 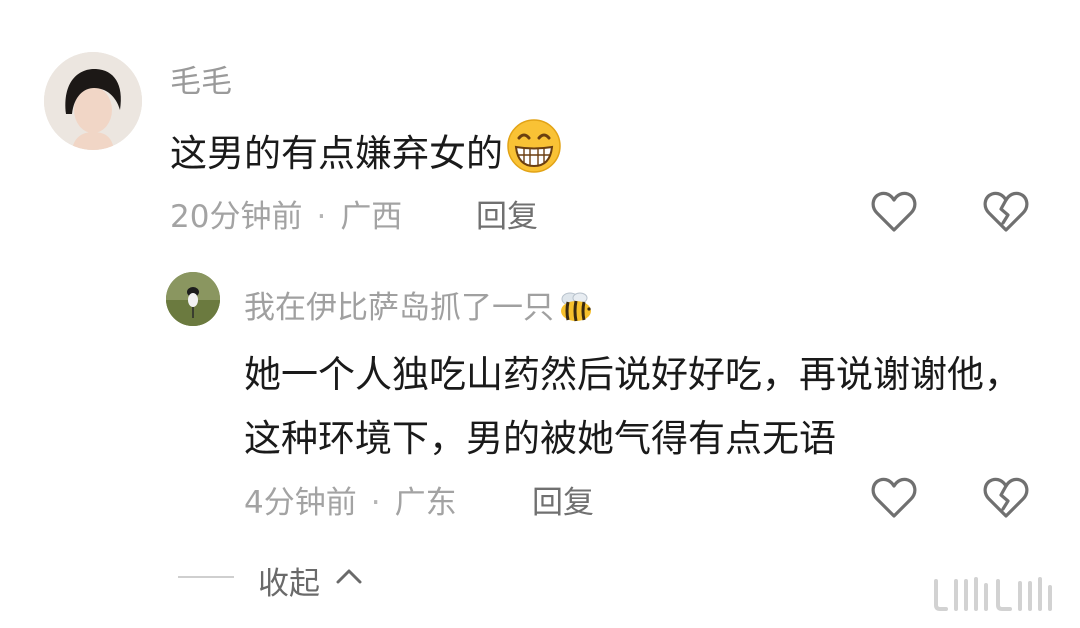 I want to click on collapse-button: 收起, so click(x=289, y=580).